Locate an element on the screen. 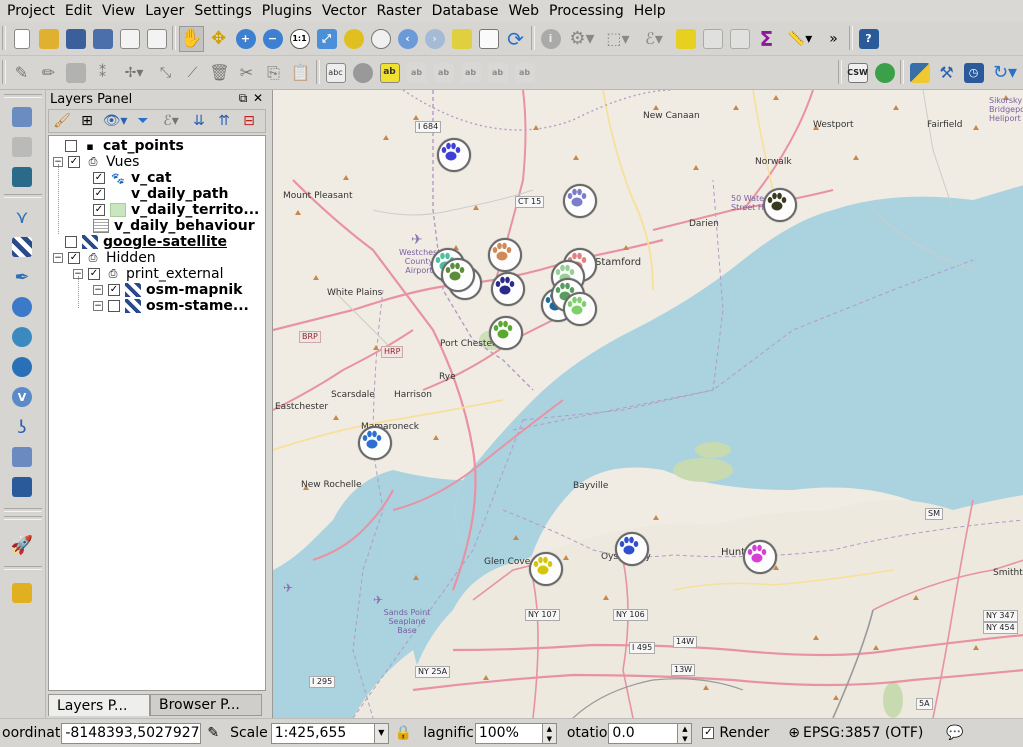 Image resolution: width=1023 pixels, height=747 pixels. select-features-button: ⬚▾ is located at coordinates (618, 39).